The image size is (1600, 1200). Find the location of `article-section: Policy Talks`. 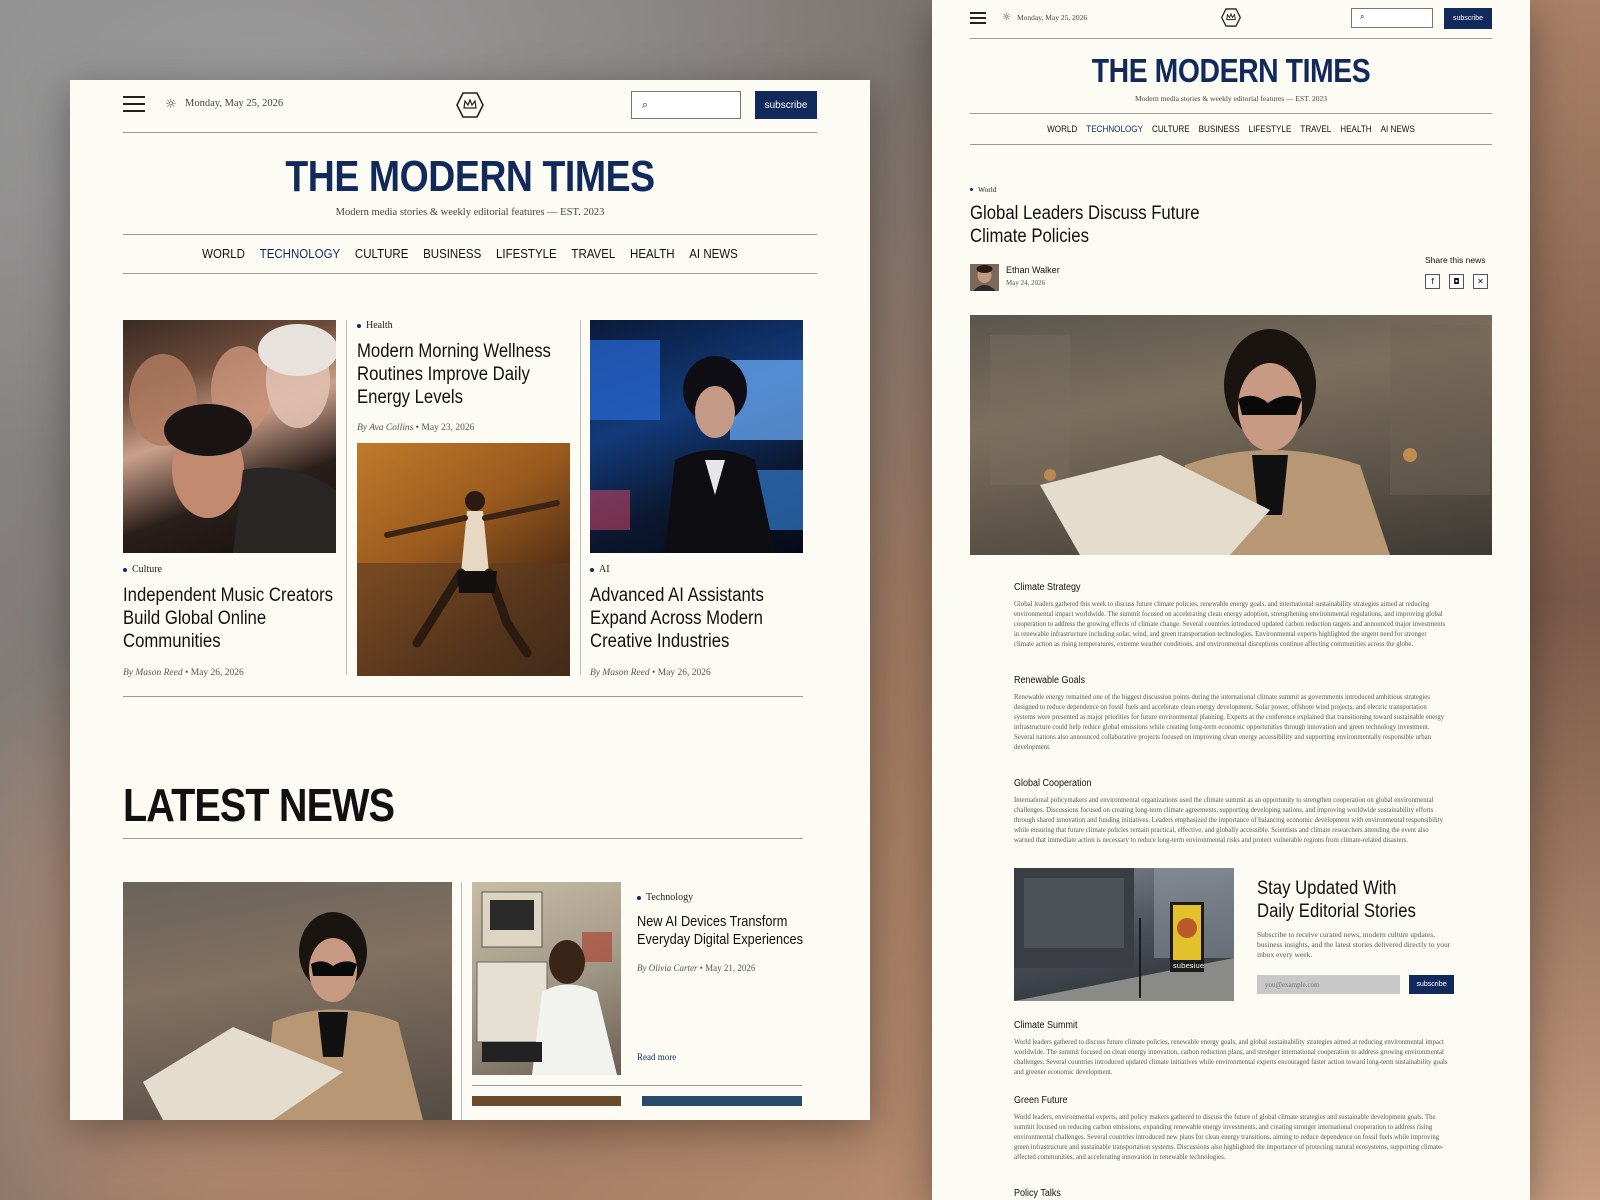

article-section: Policy Talks is located at coordinates (1231, 1194).